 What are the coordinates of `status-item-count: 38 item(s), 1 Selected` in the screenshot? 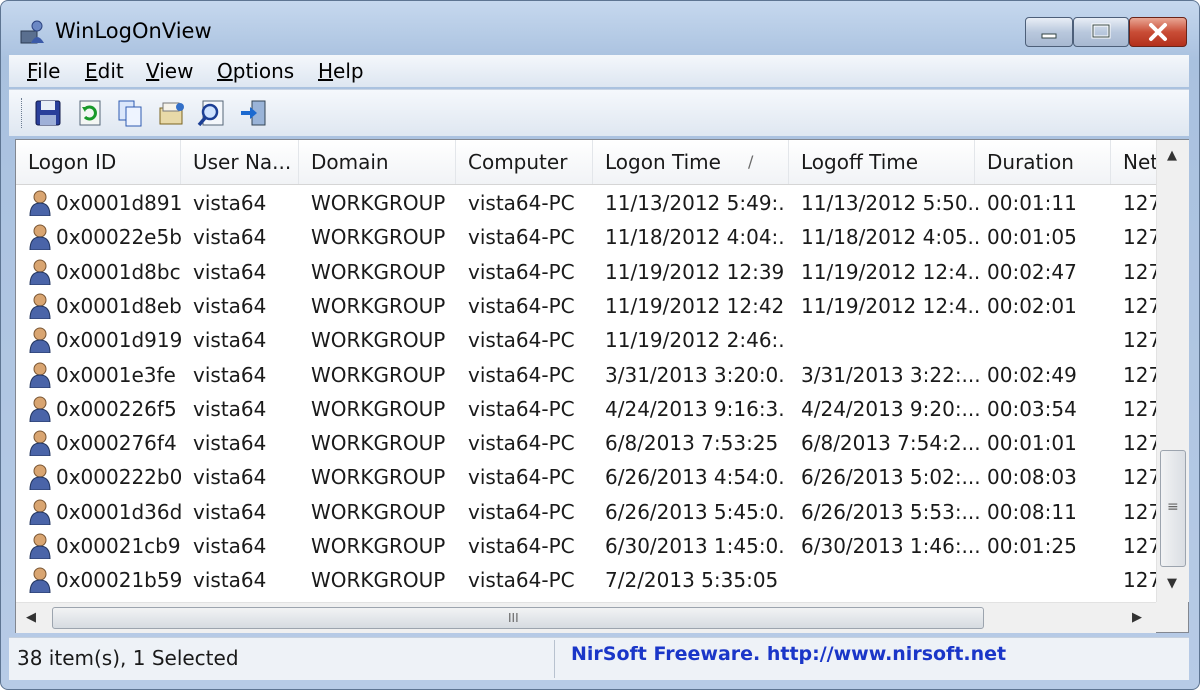 It's located at (128, 658).